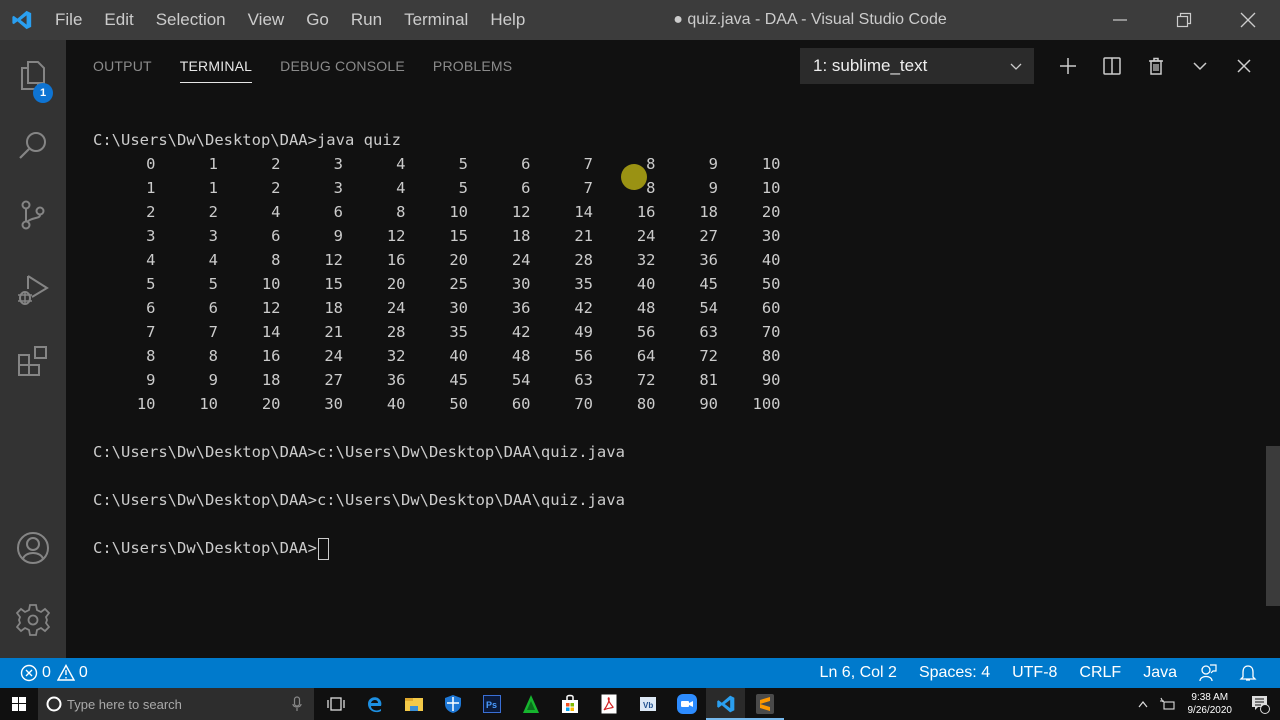 Image resolution: width=1280 pixels, height=720 pixels. What do you see at coordinates (1034, 673) in the screenshot?
I see `encoding: UTF-8` at bounding box center [1034, 673].